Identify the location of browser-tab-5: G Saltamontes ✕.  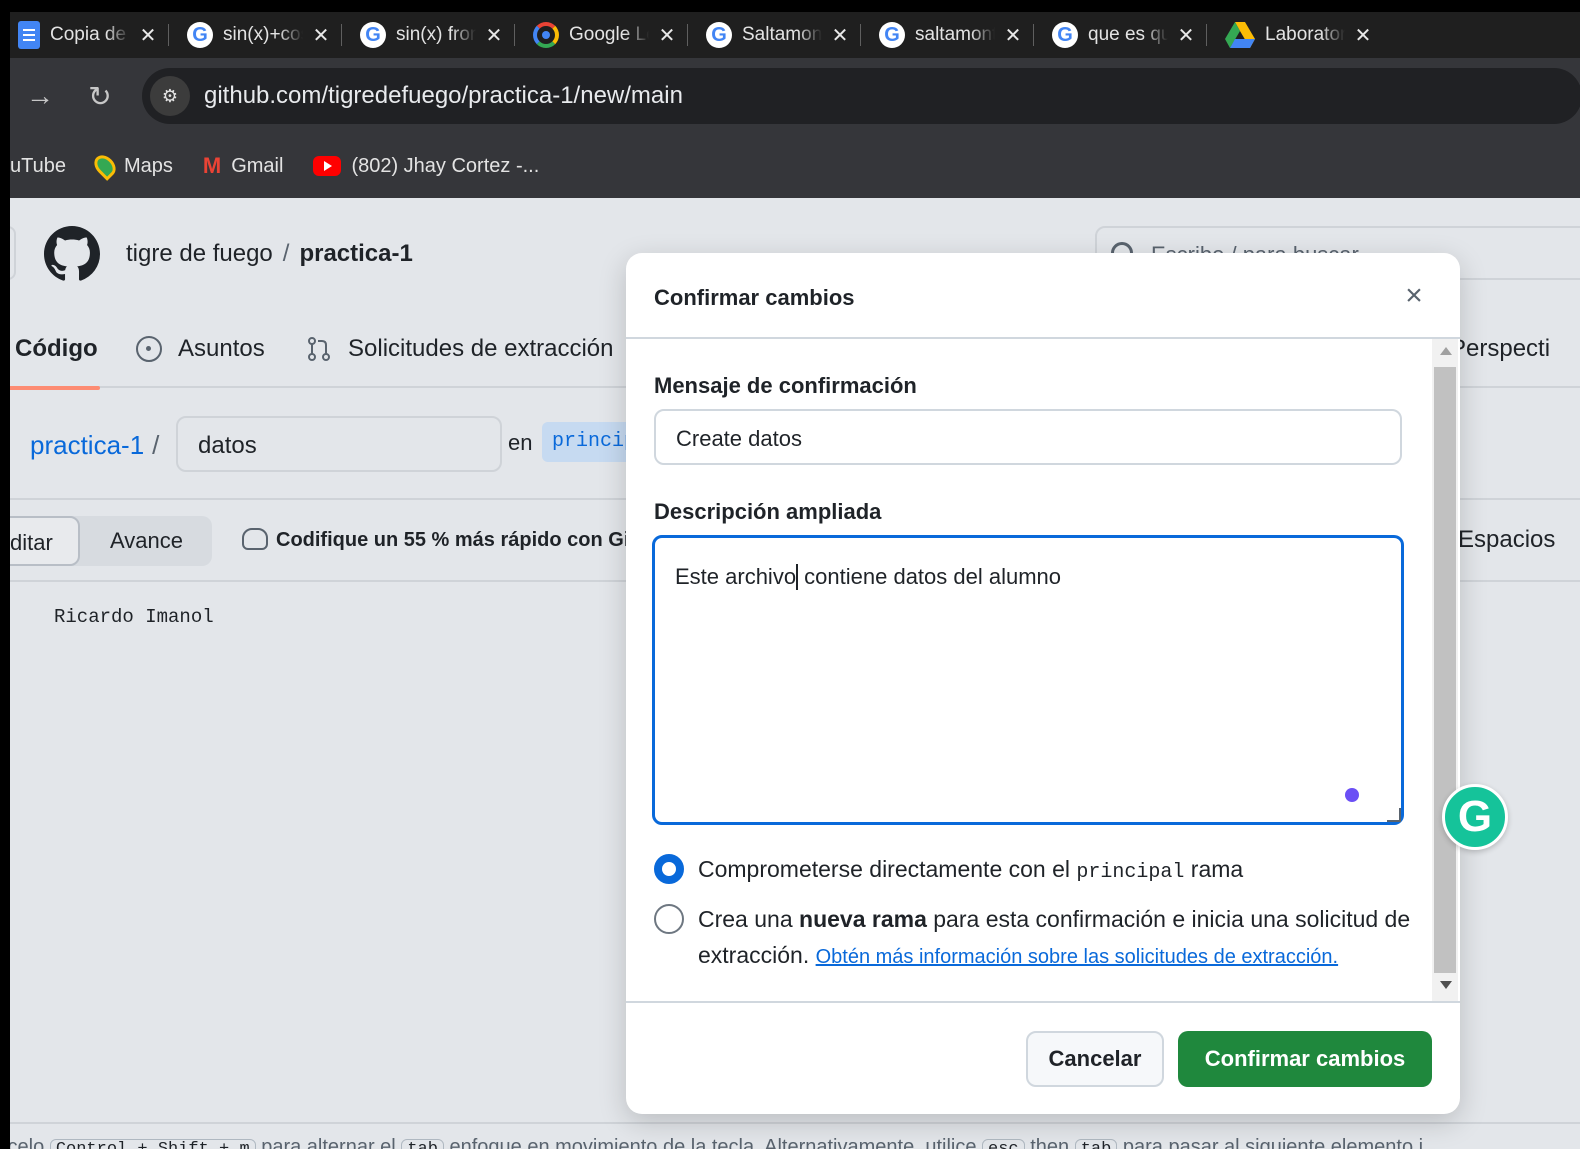
(775, 35).